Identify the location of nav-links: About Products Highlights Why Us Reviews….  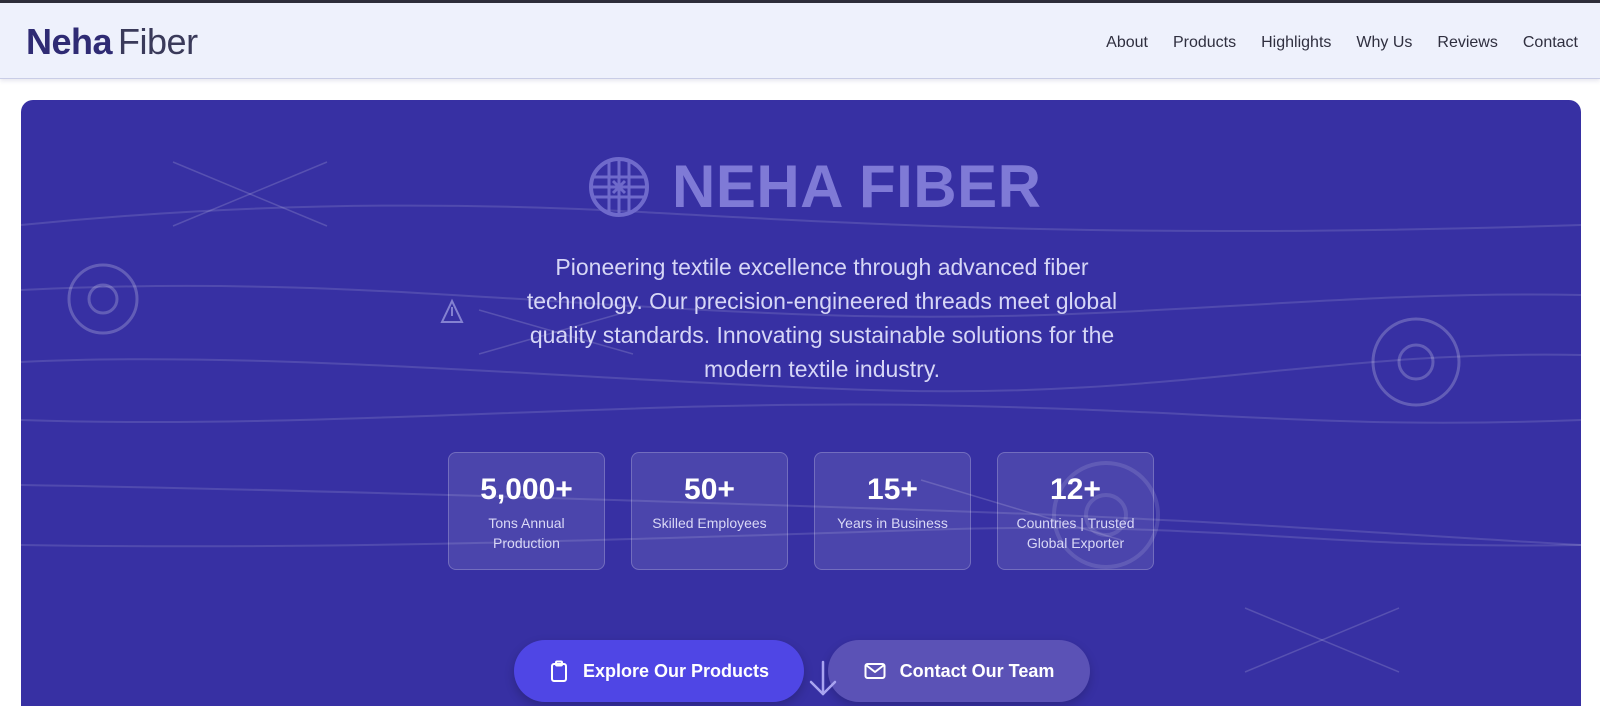
(1342, 43).